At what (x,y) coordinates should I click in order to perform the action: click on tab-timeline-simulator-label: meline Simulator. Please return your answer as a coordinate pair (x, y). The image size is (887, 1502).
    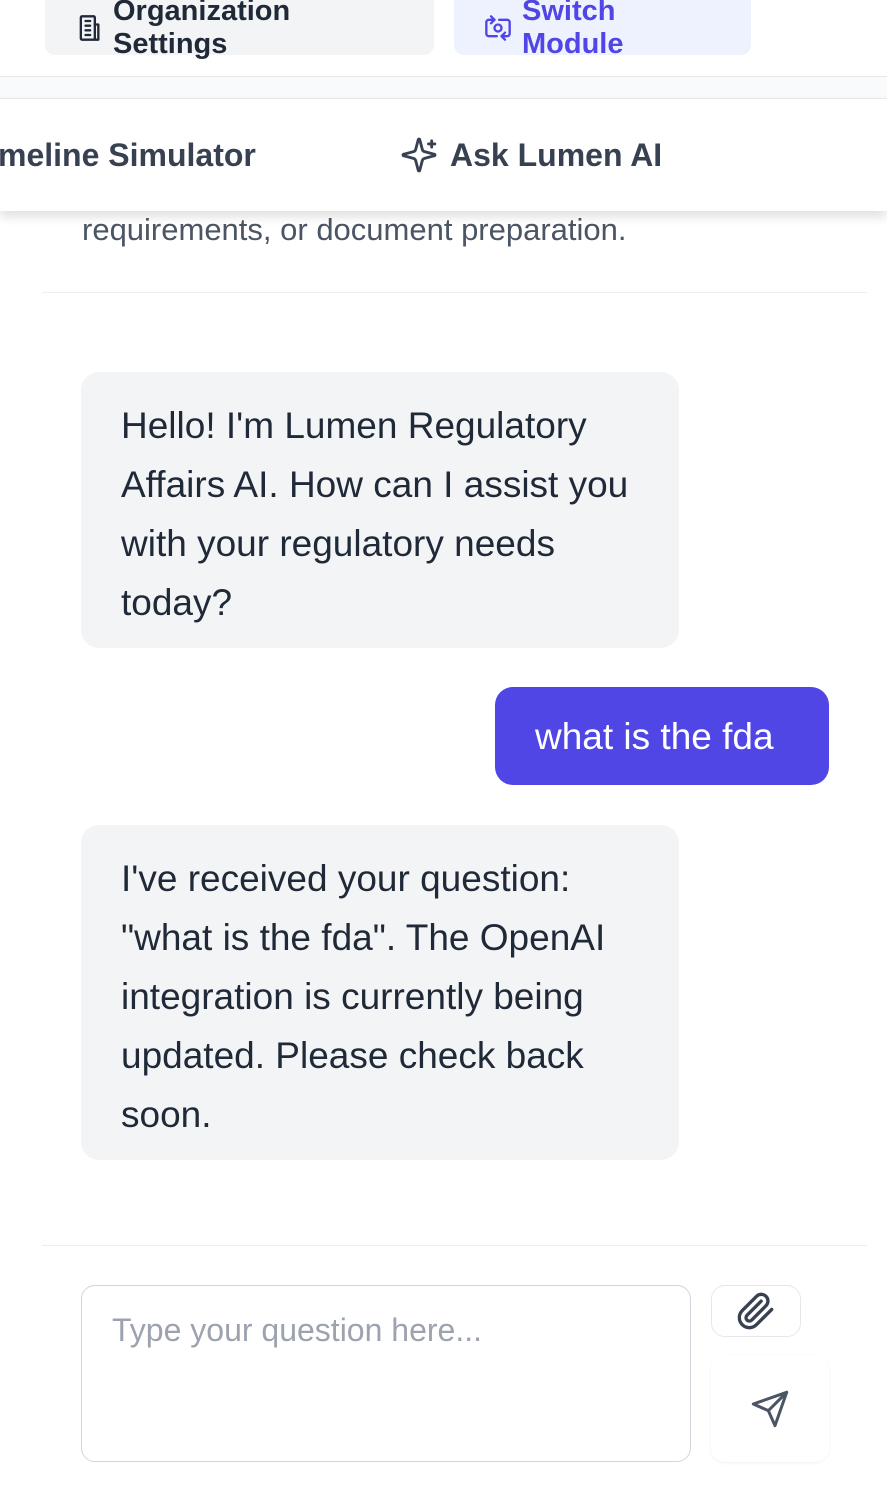
    Looking at the image, I should click on (128, 154).